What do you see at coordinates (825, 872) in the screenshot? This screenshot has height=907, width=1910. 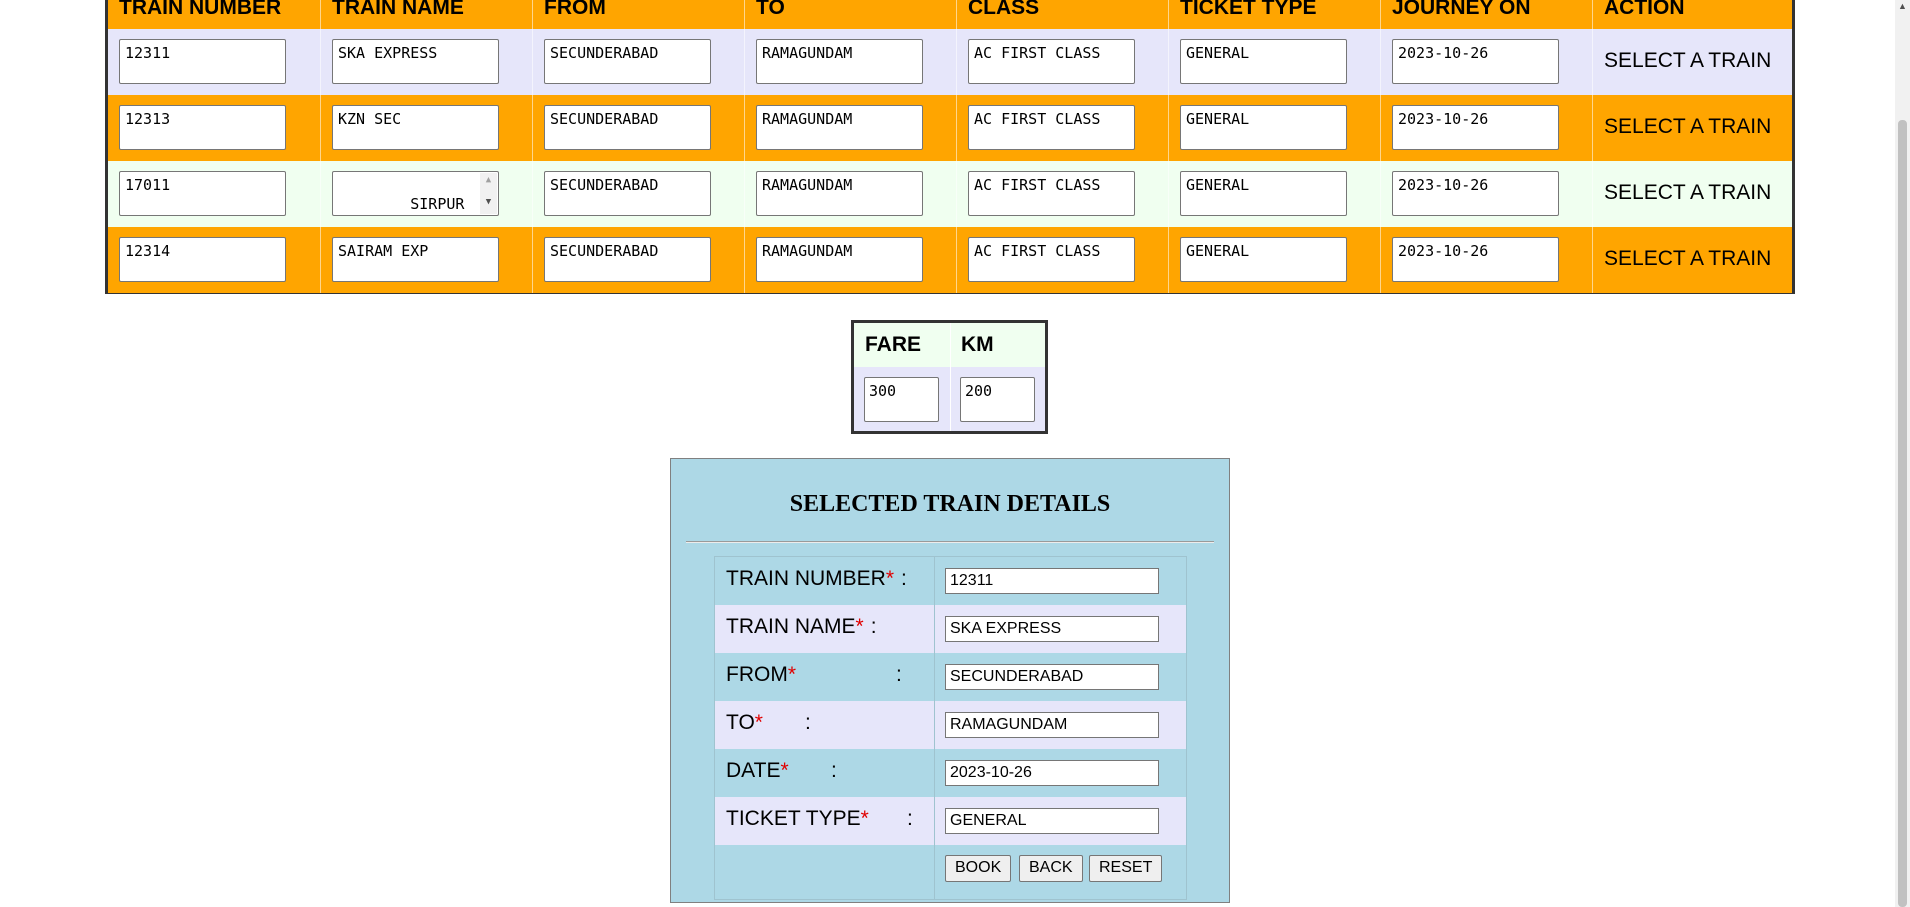 I see `empty-cell` at bounding box center [825, 872].